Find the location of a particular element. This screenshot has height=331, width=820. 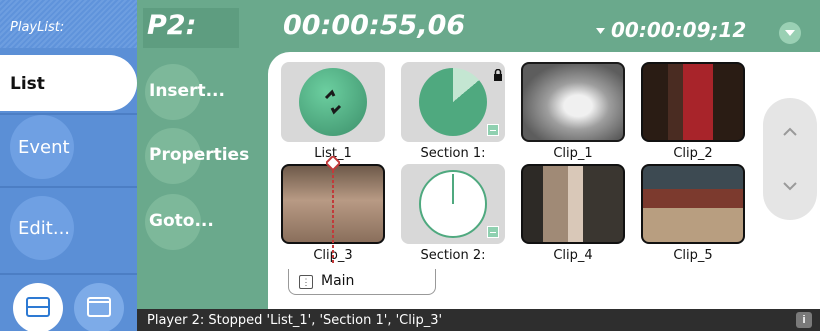

list-icon is located at coordinates (333, 102).